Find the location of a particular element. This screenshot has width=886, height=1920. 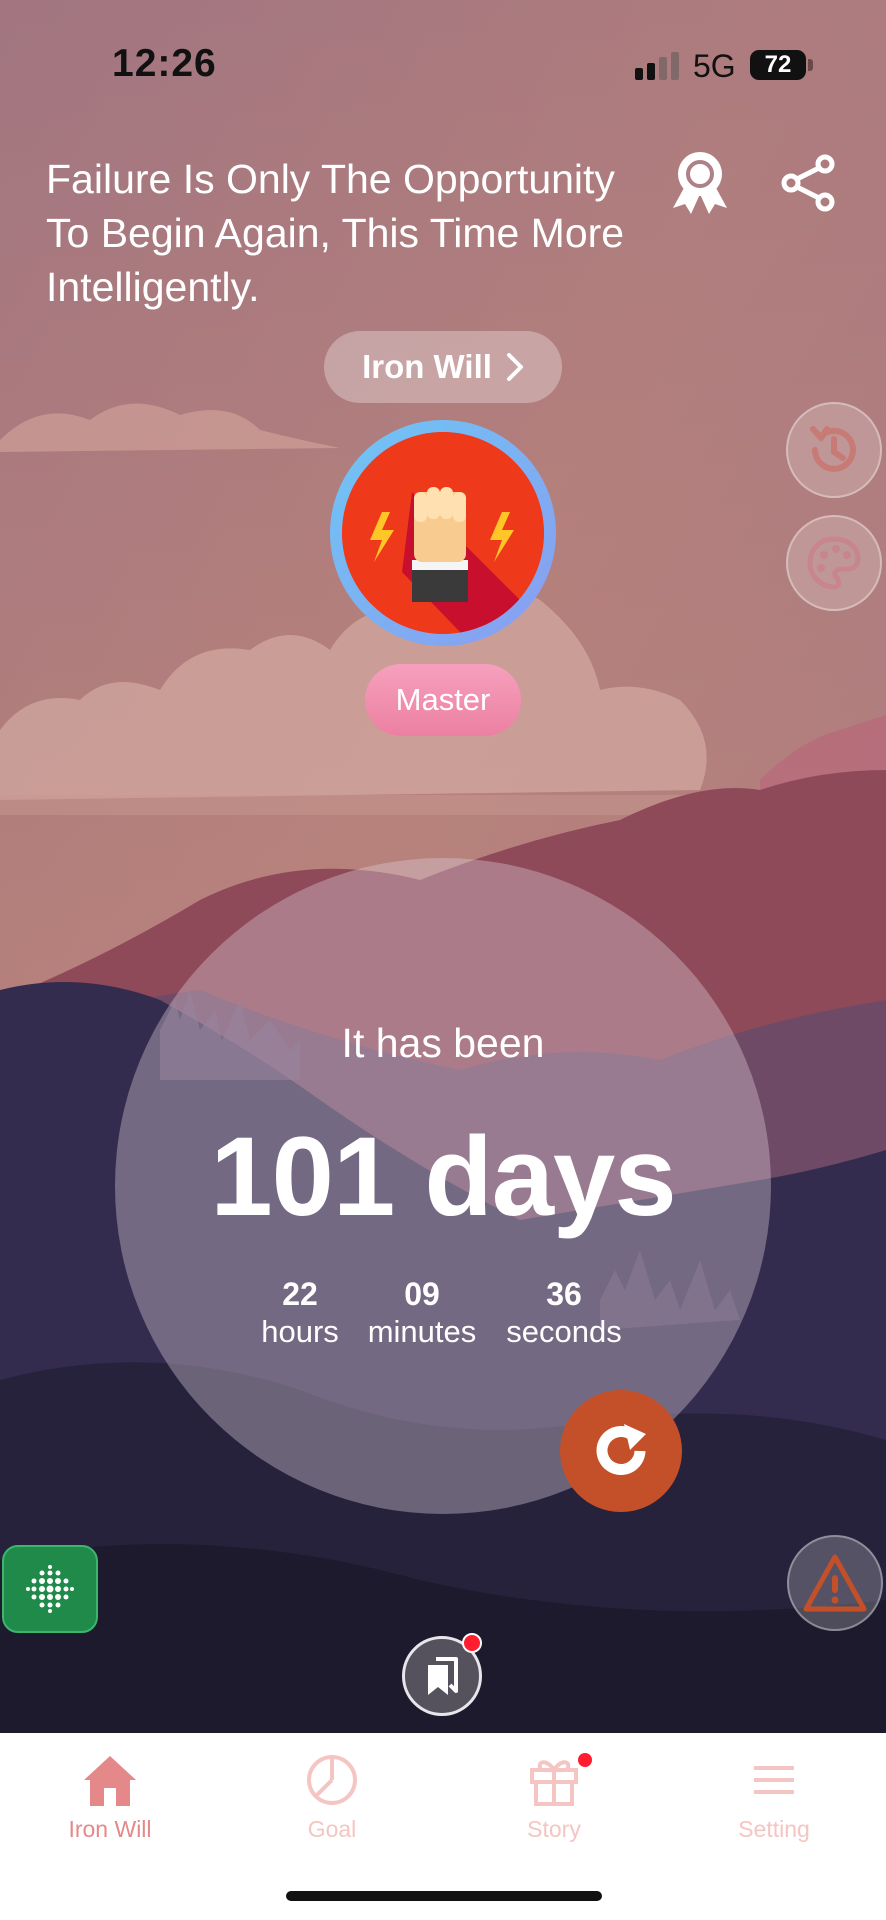

fist-icon is located at coordinates (443, 533).